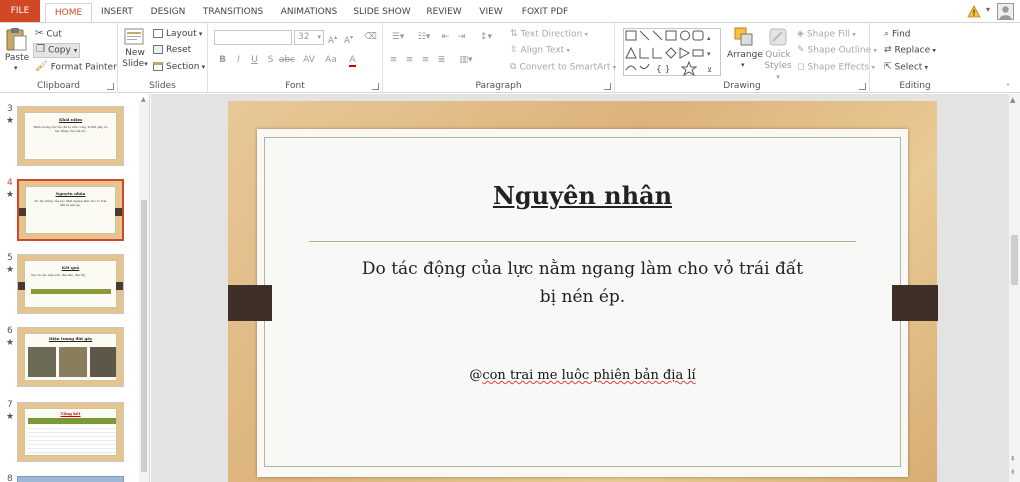 This screenshot has height=482, width=1020. I want to click on shape-effects-button: ◻ Shape Effects ▾, so click(836, 67).